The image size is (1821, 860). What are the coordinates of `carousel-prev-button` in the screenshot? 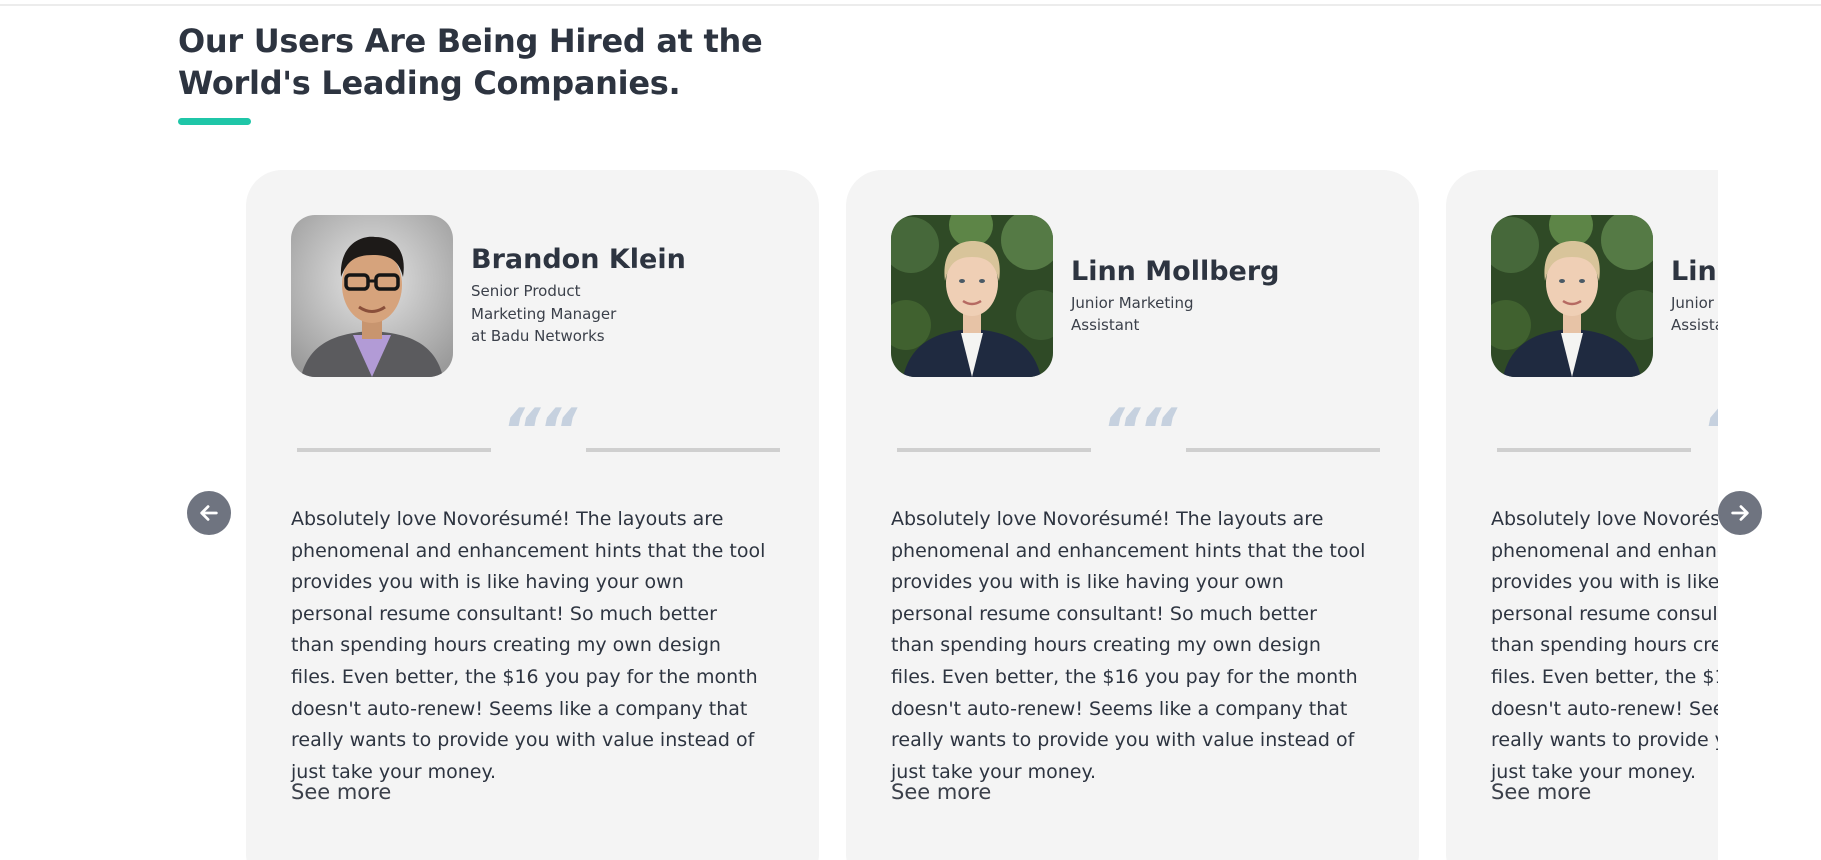 It's located at (209, 513).